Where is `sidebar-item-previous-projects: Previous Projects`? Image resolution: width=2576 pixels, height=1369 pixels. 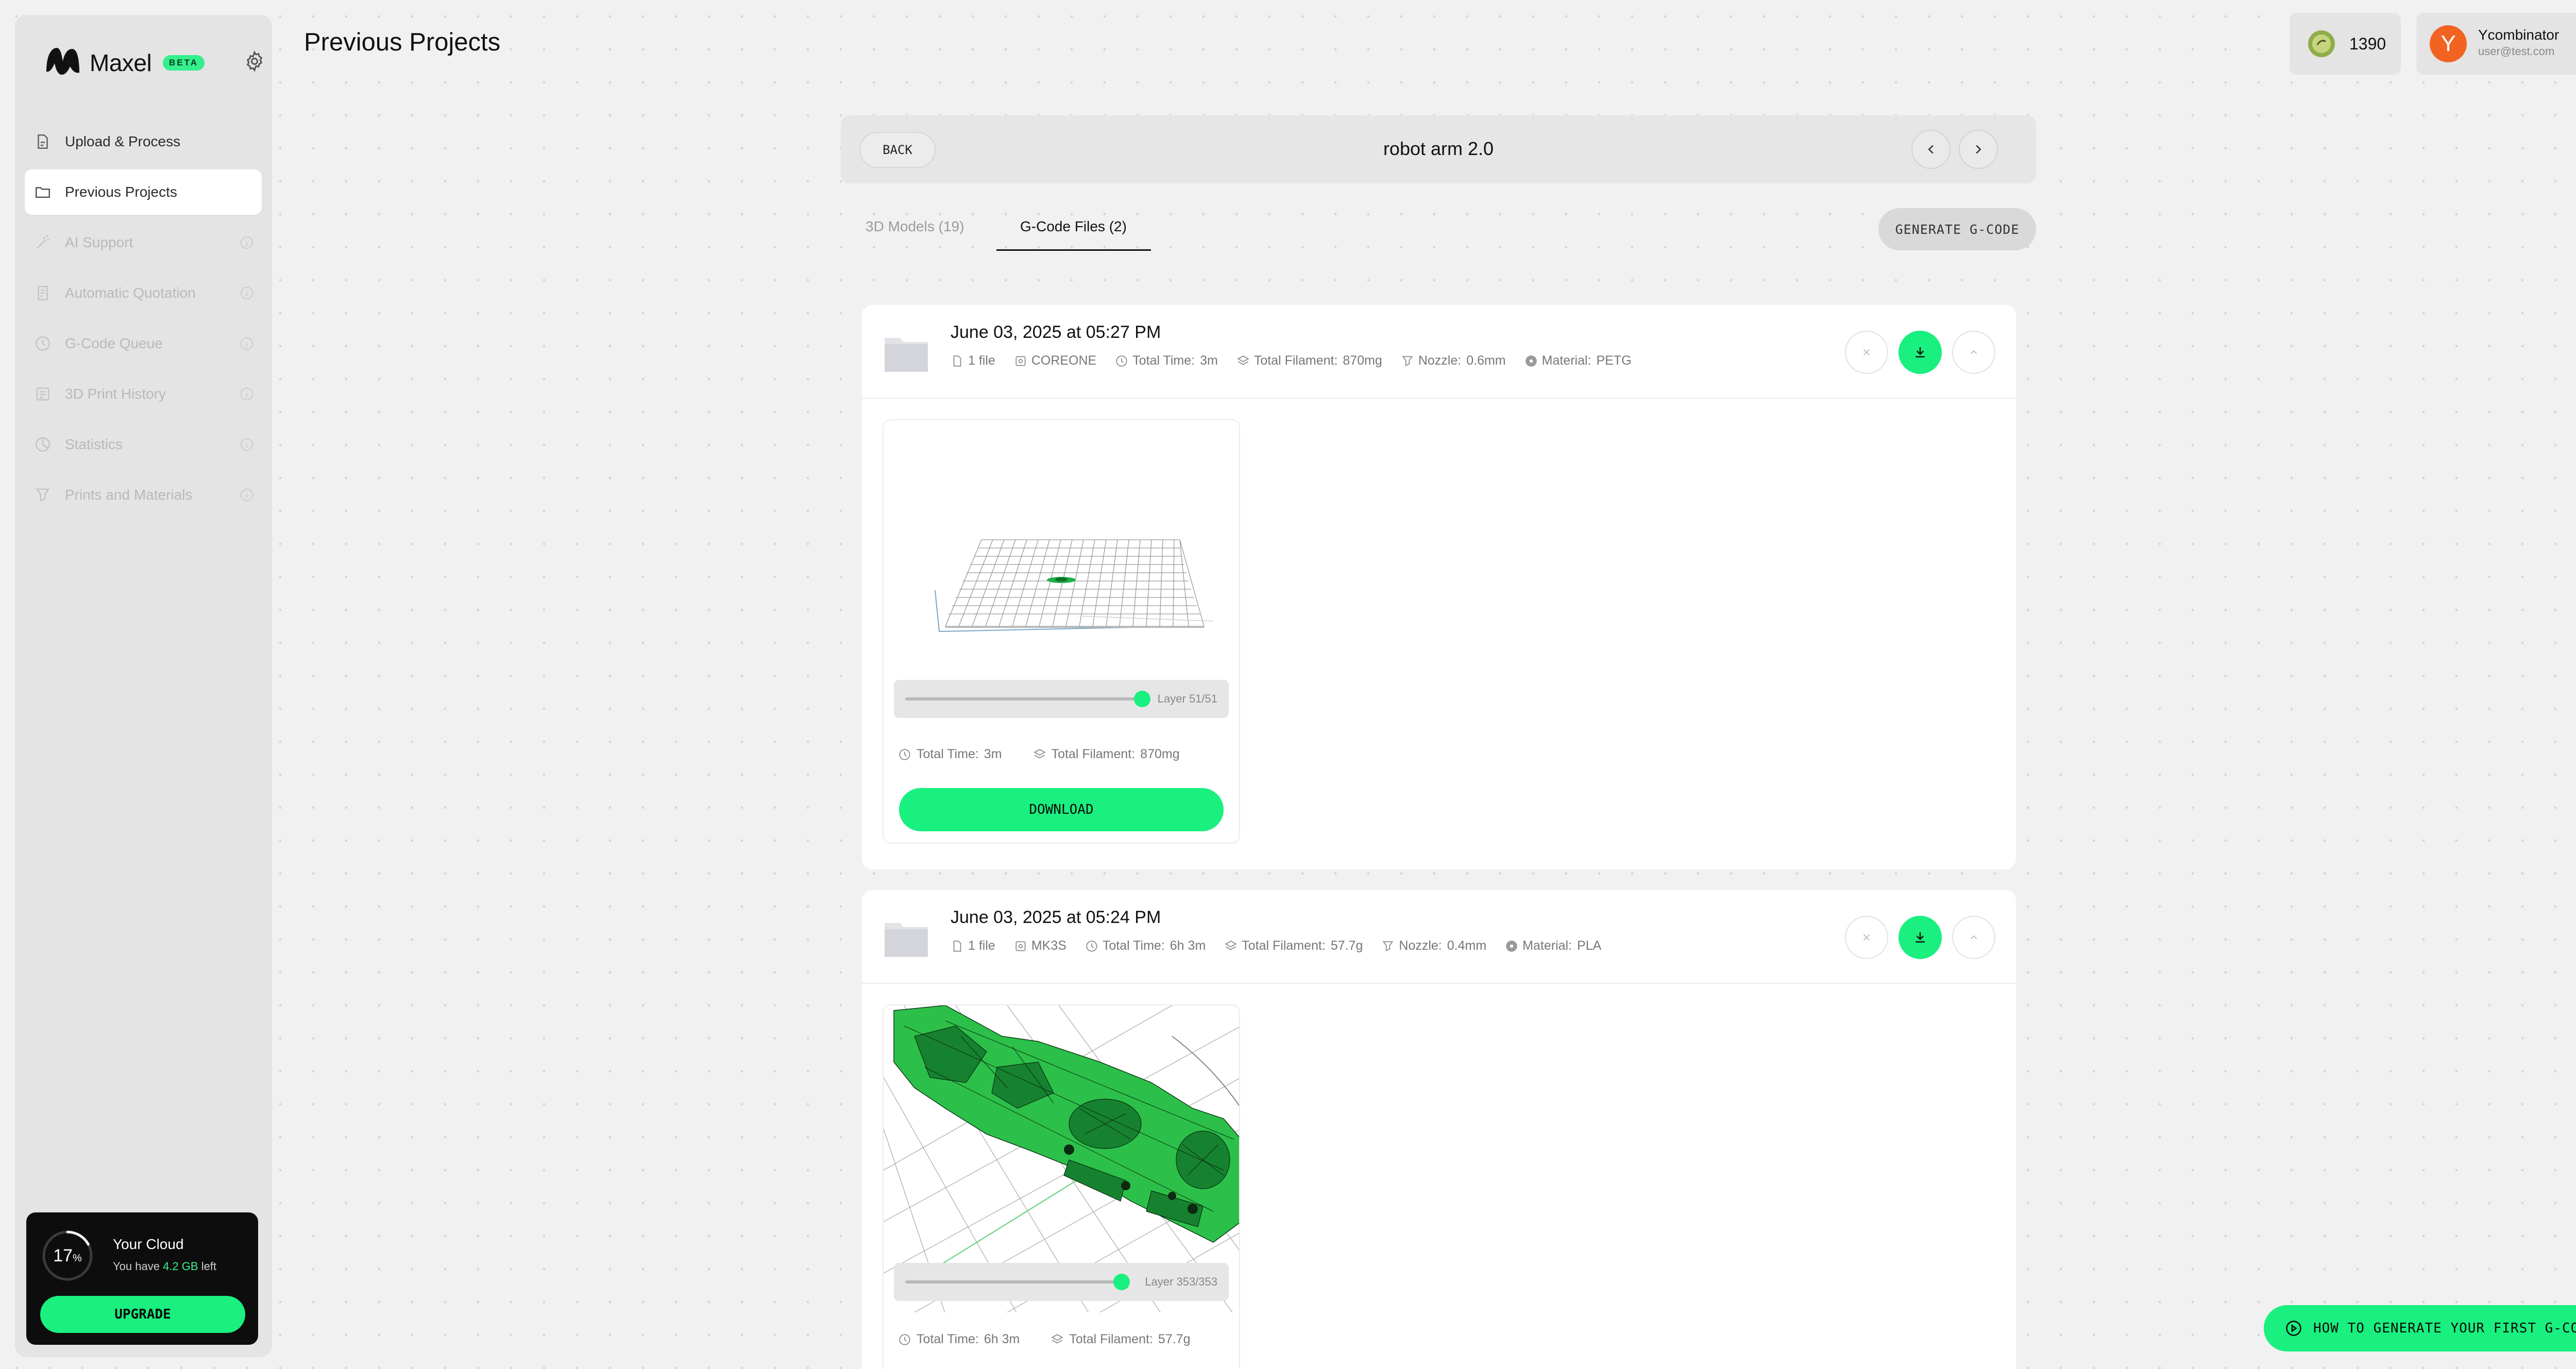
sidebar-item-previous-projects: Previous Projects is located at coordinates (143, 192).